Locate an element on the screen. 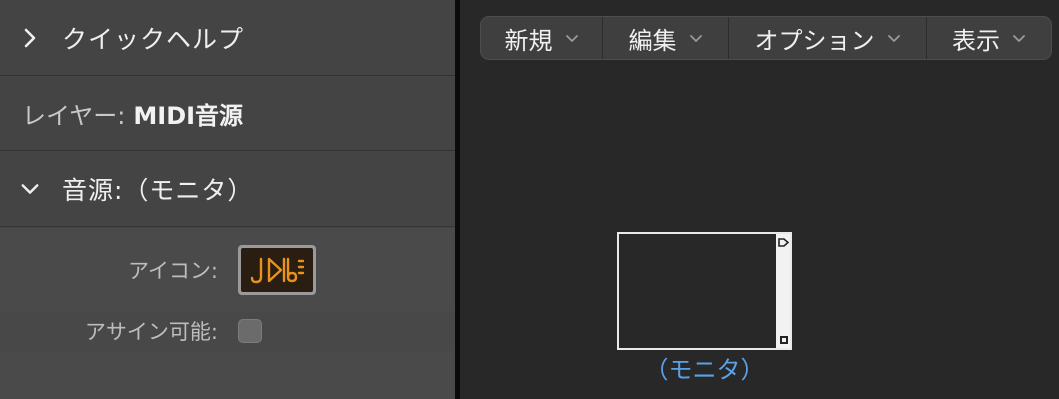 This screenshot has width=1059, height=399. inspector-empty-area is located at coordinates (227, 375).